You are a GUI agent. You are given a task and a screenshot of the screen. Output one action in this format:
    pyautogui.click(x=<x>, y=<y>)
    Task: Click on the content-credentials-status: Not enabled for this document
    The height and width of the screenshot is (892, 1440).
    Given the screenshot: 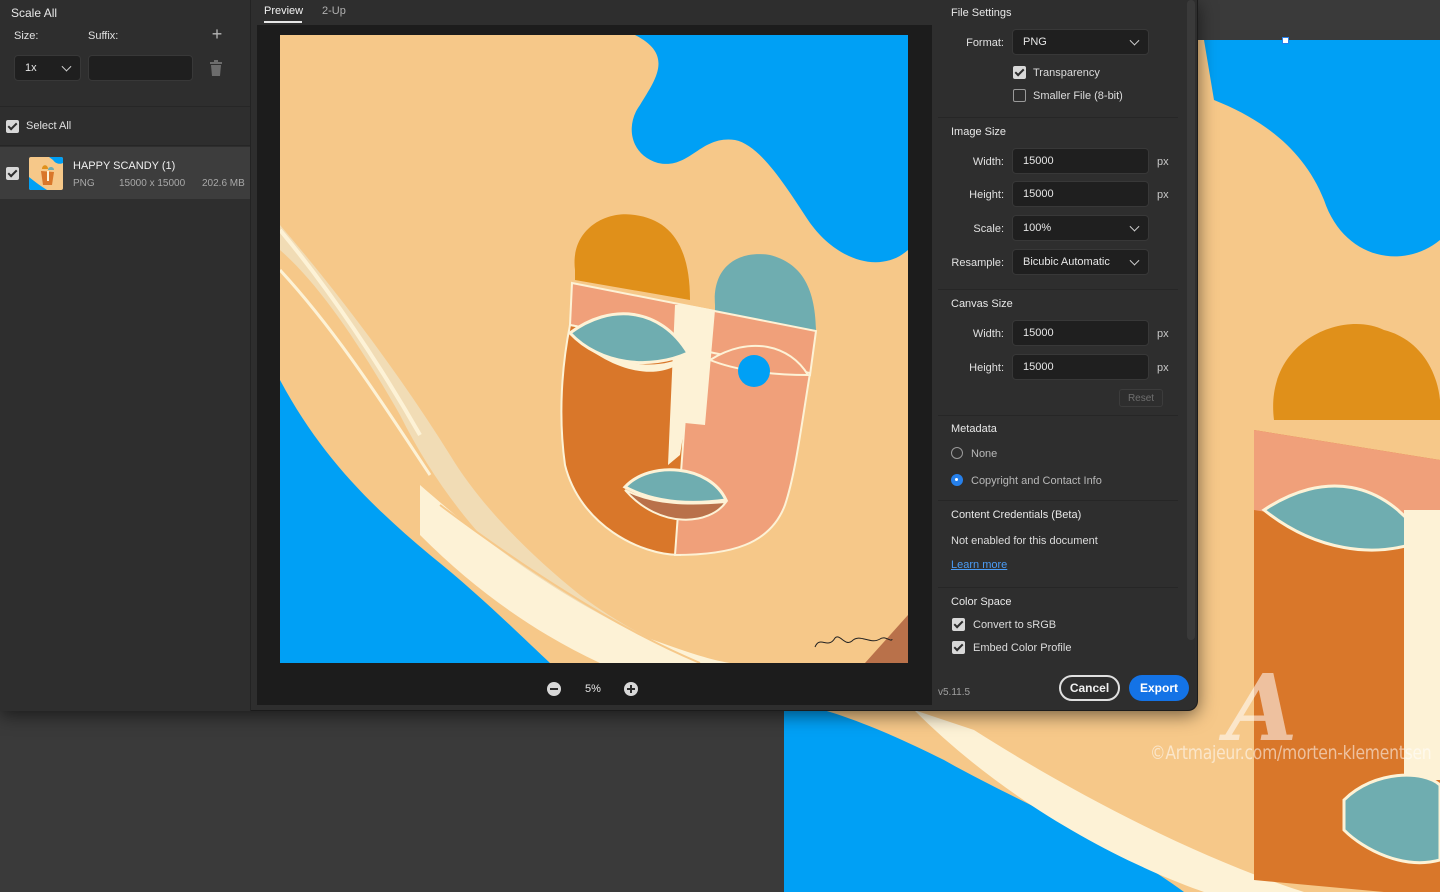 What is the action you would take?
    pyautogui.click(x=1024, y=541)
    